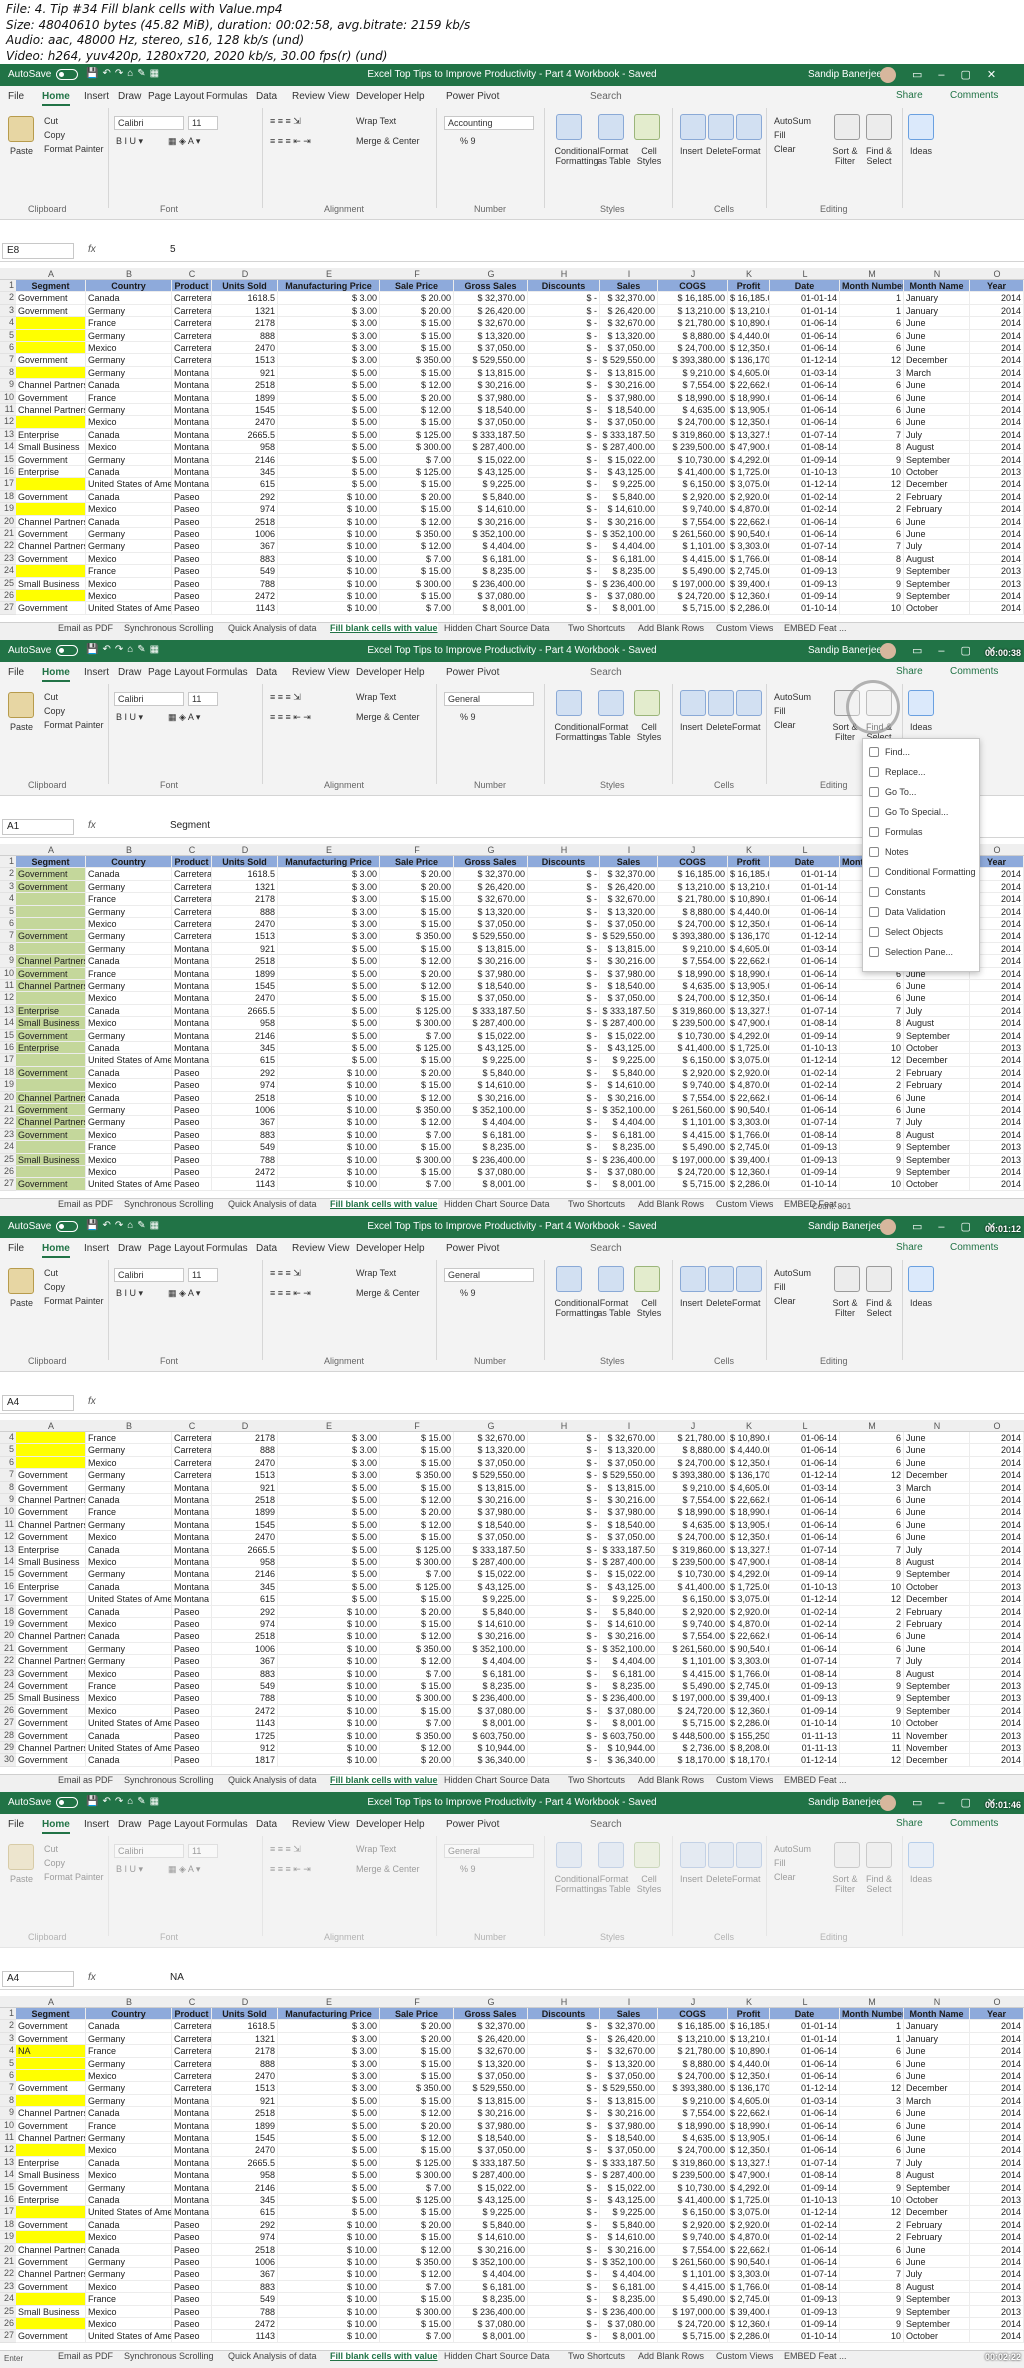  Describe the element at coordinates (491, 1698) in the screenshot. I see `data-cell: $ 236,400.00` at that location.